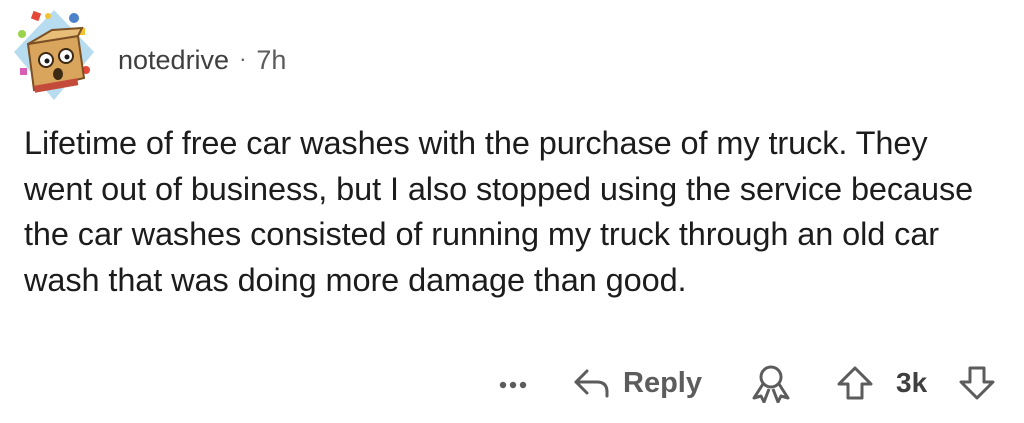  I want to click on downvote-arrow-icon, so click(977, 383).